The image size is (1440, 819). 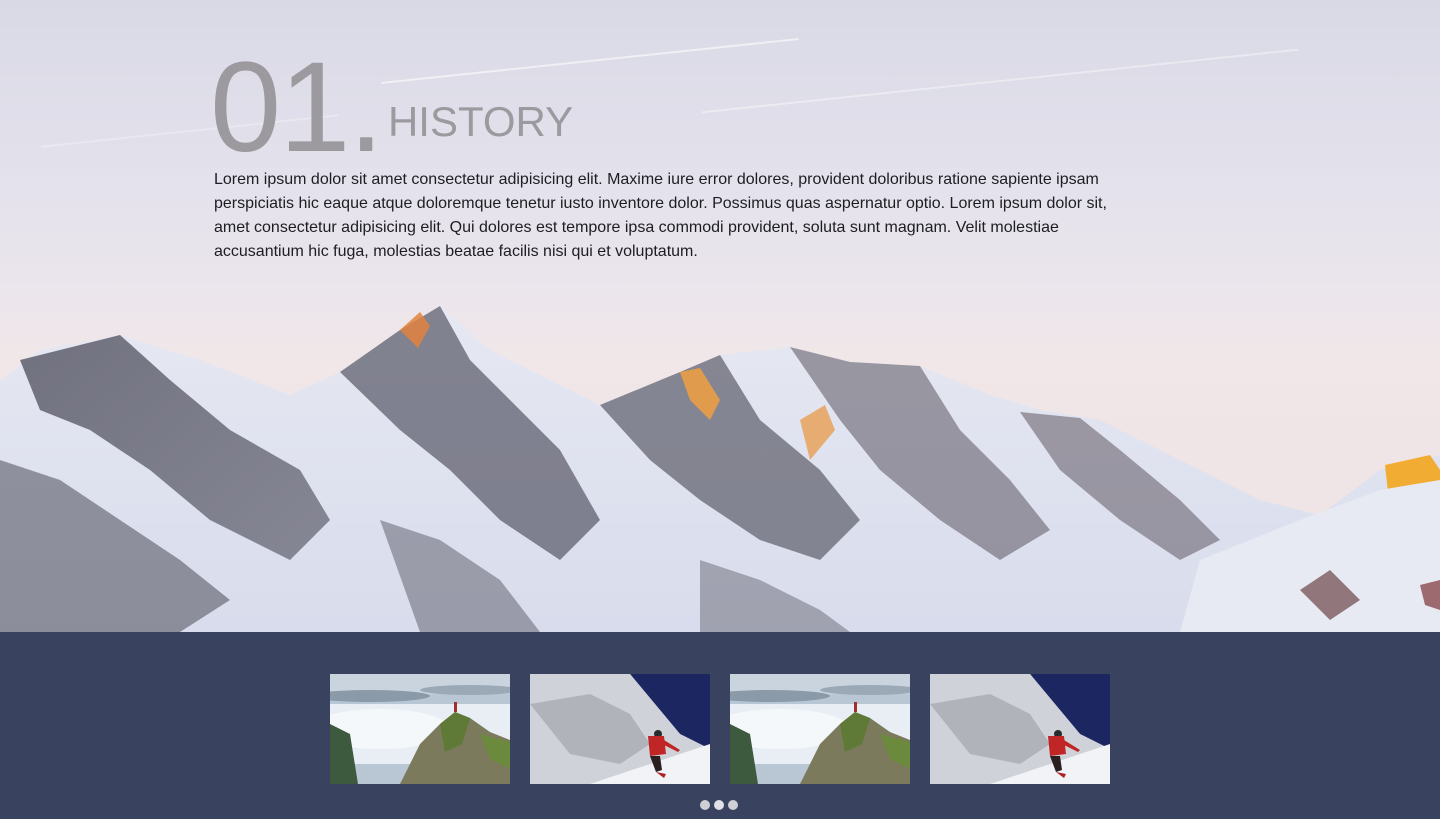 What do you see at coordinates (720, 729) in the screenshot?
I see `thumbnail-carousel` at bounding box center [720, 729].